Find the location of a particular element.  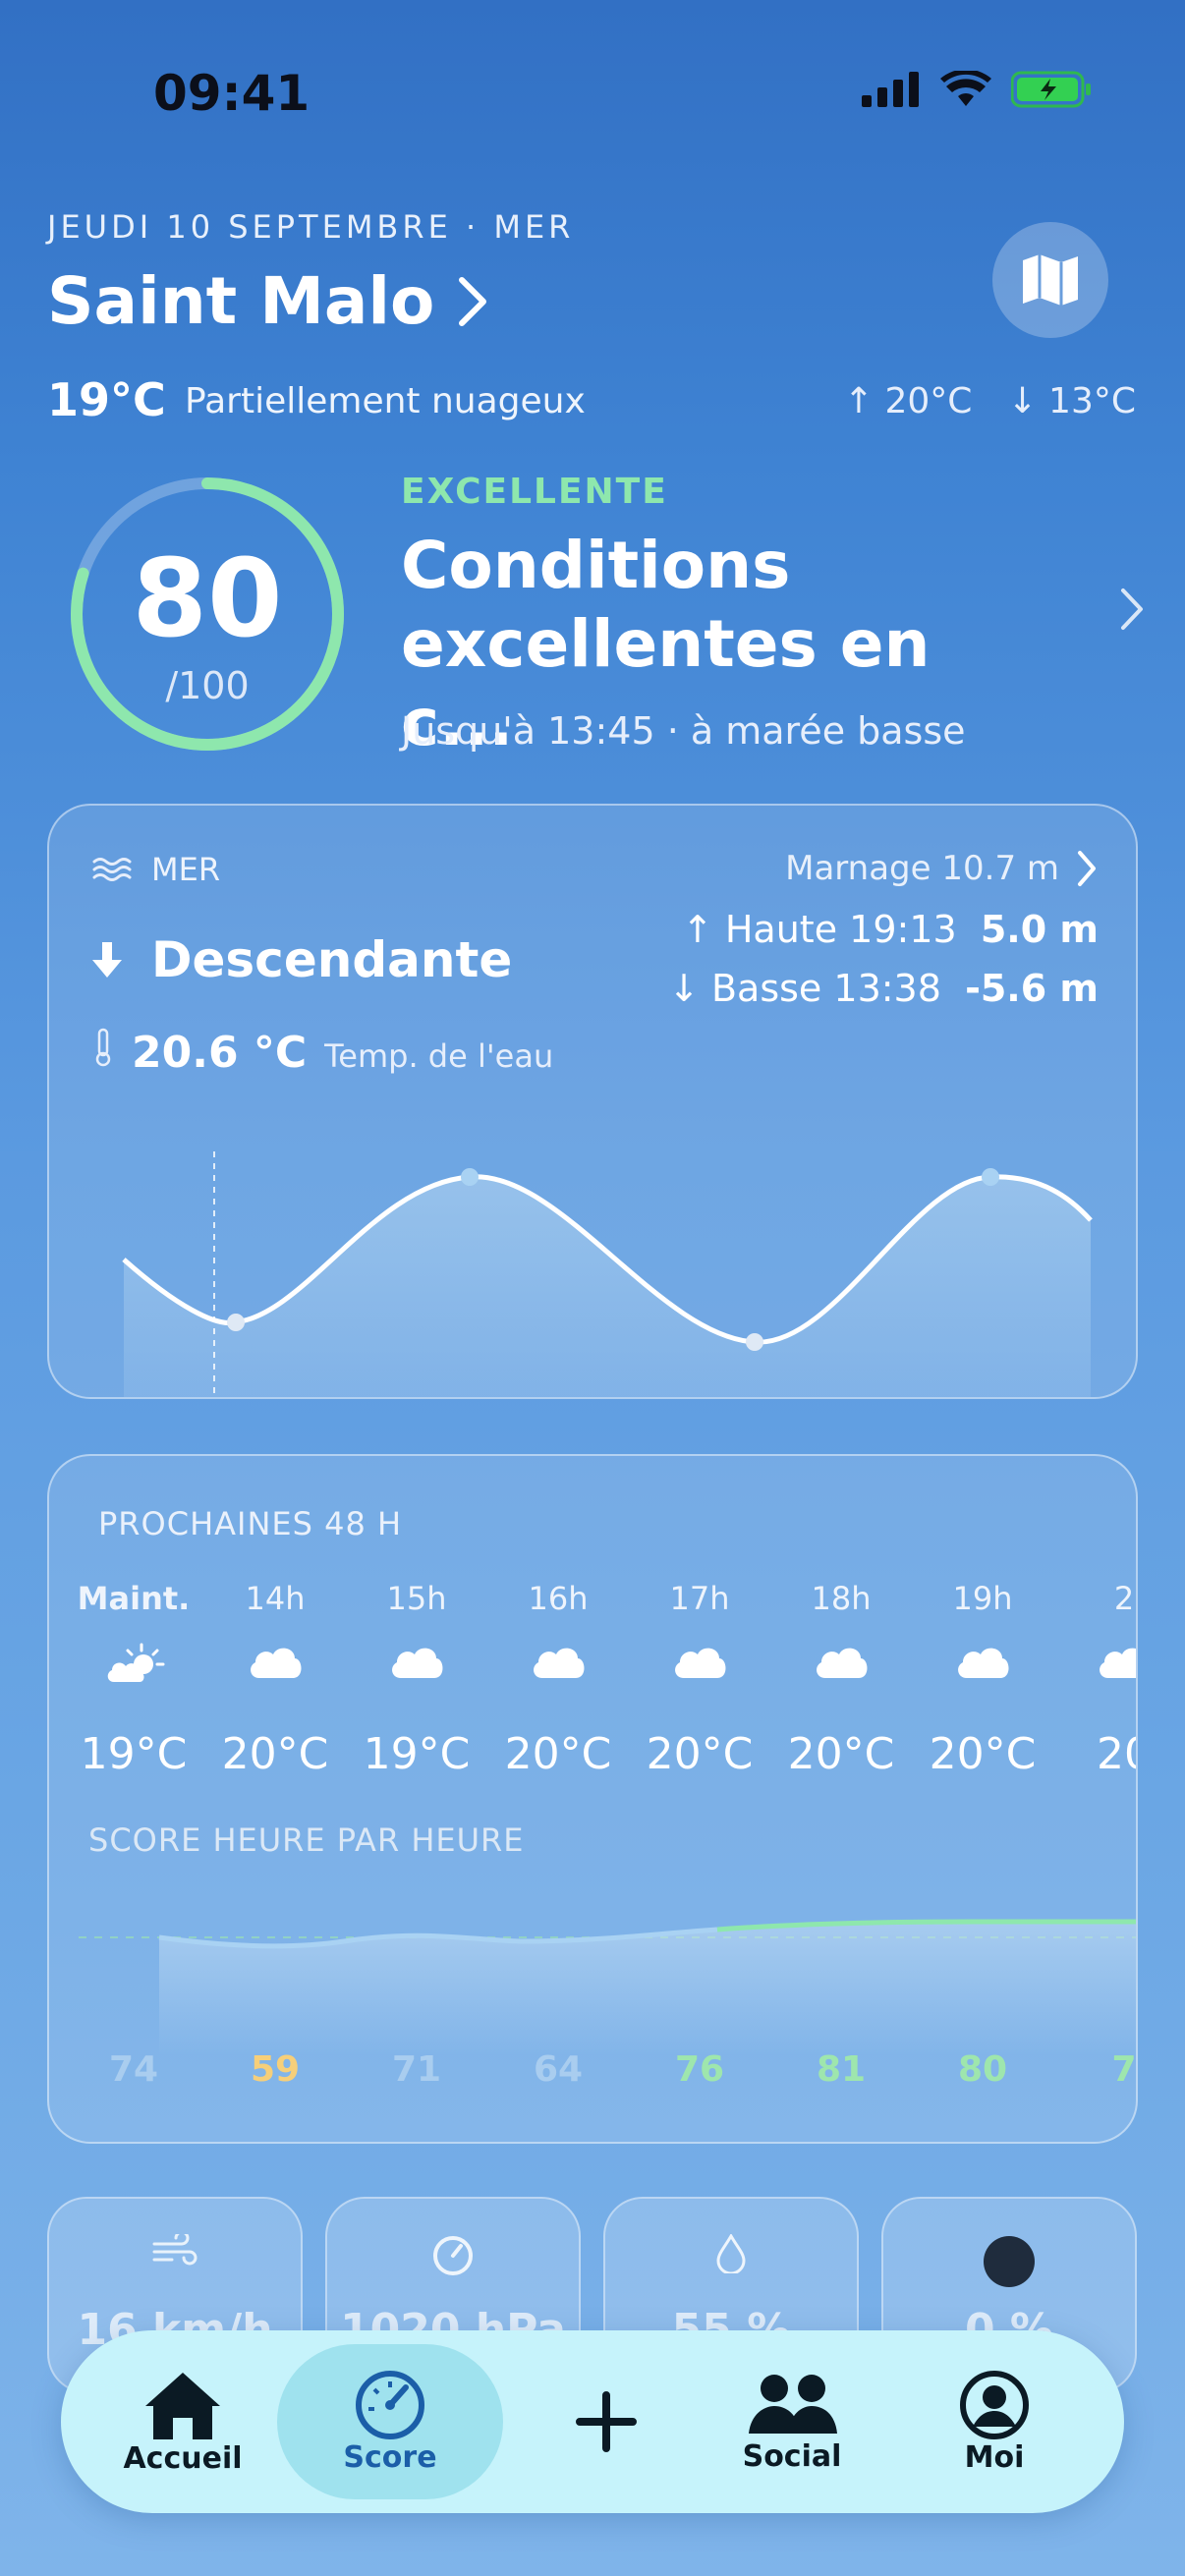

hour-score: 74 is located at coordinates (134, 2069).